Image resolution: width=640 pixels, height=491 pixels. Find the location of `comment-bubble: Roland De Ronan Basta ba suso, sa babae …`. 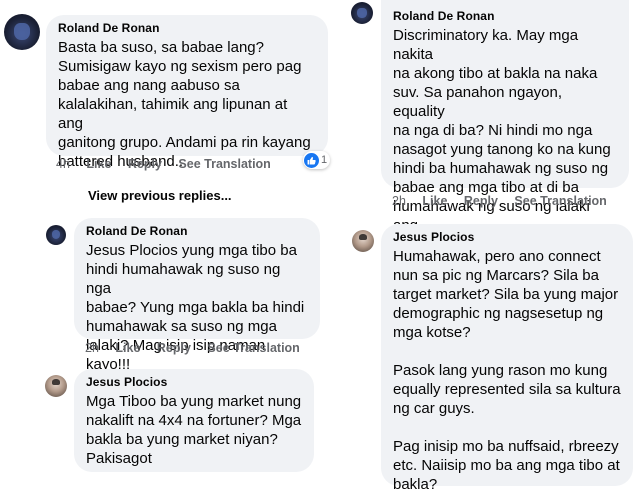

comment-bubble: Roland De Ronan Basta ba suso, sa babae … is located at coordinates (187, 92).